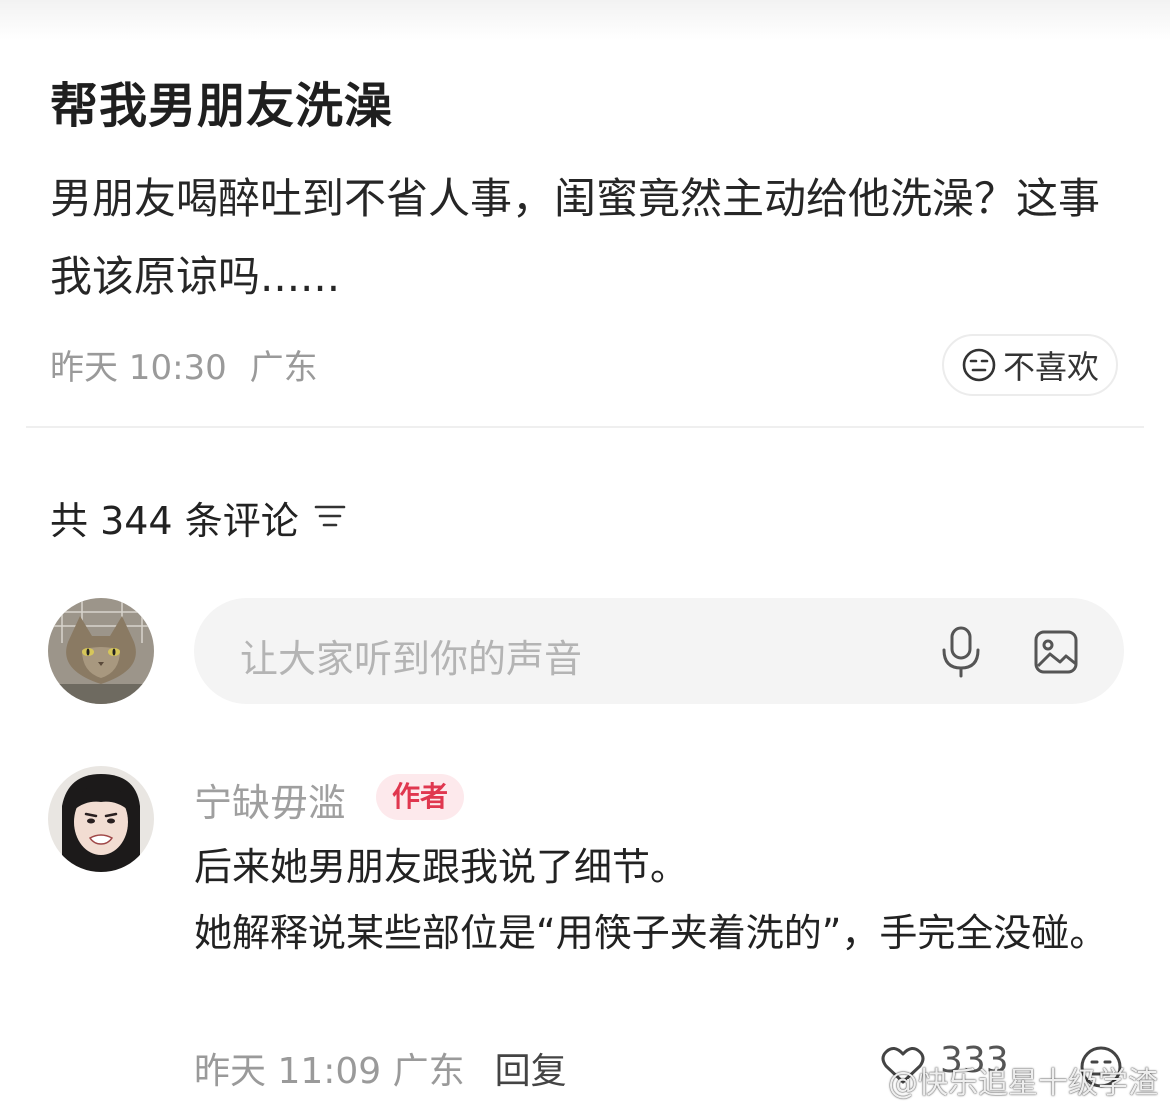  What do you see at coordinates (961, 654) in the screenshot?
I see `mic-icon` at bounding box center [961, 654].